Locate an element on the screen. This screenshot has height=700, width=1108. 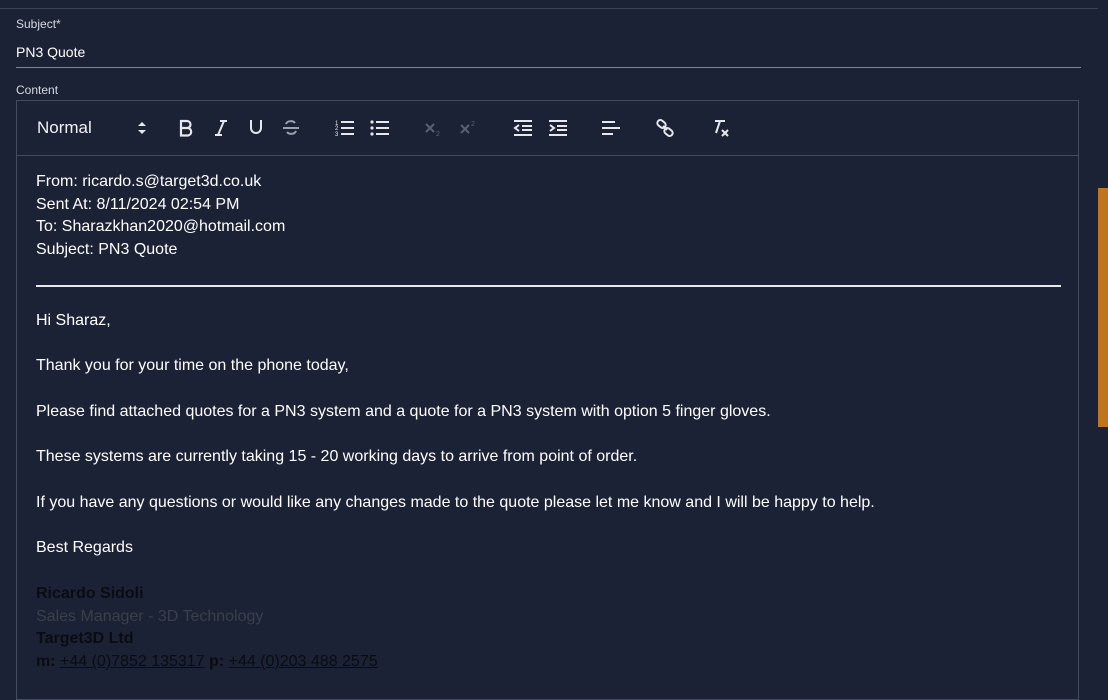
email-from: From: ricardo.s@target3d.co.uk is located at coordinates (149, 181).